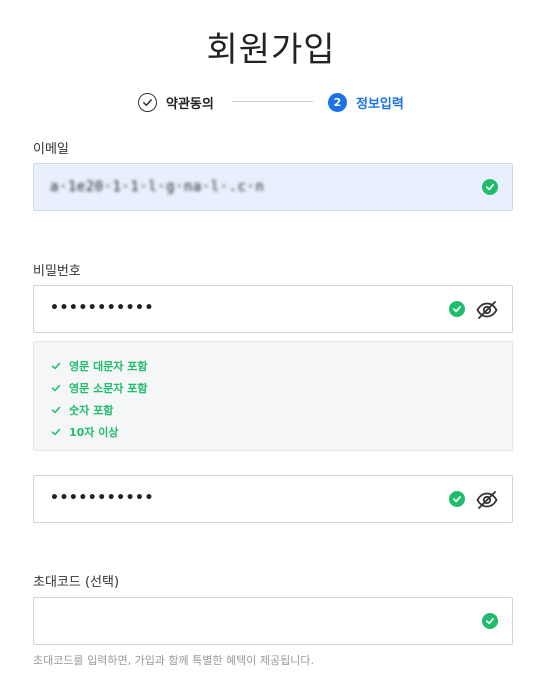 This screenshot has height=683, width=542. Describe the element at coordinates (337, 102) in the screenshot. I see `step-number-badge: 2` at that location.